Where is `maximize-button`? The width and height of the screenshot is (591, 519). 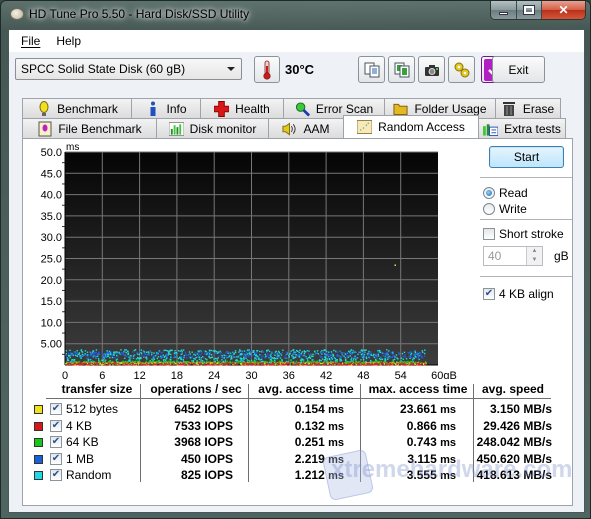 maximize-button is located at coordinates (529, 10).